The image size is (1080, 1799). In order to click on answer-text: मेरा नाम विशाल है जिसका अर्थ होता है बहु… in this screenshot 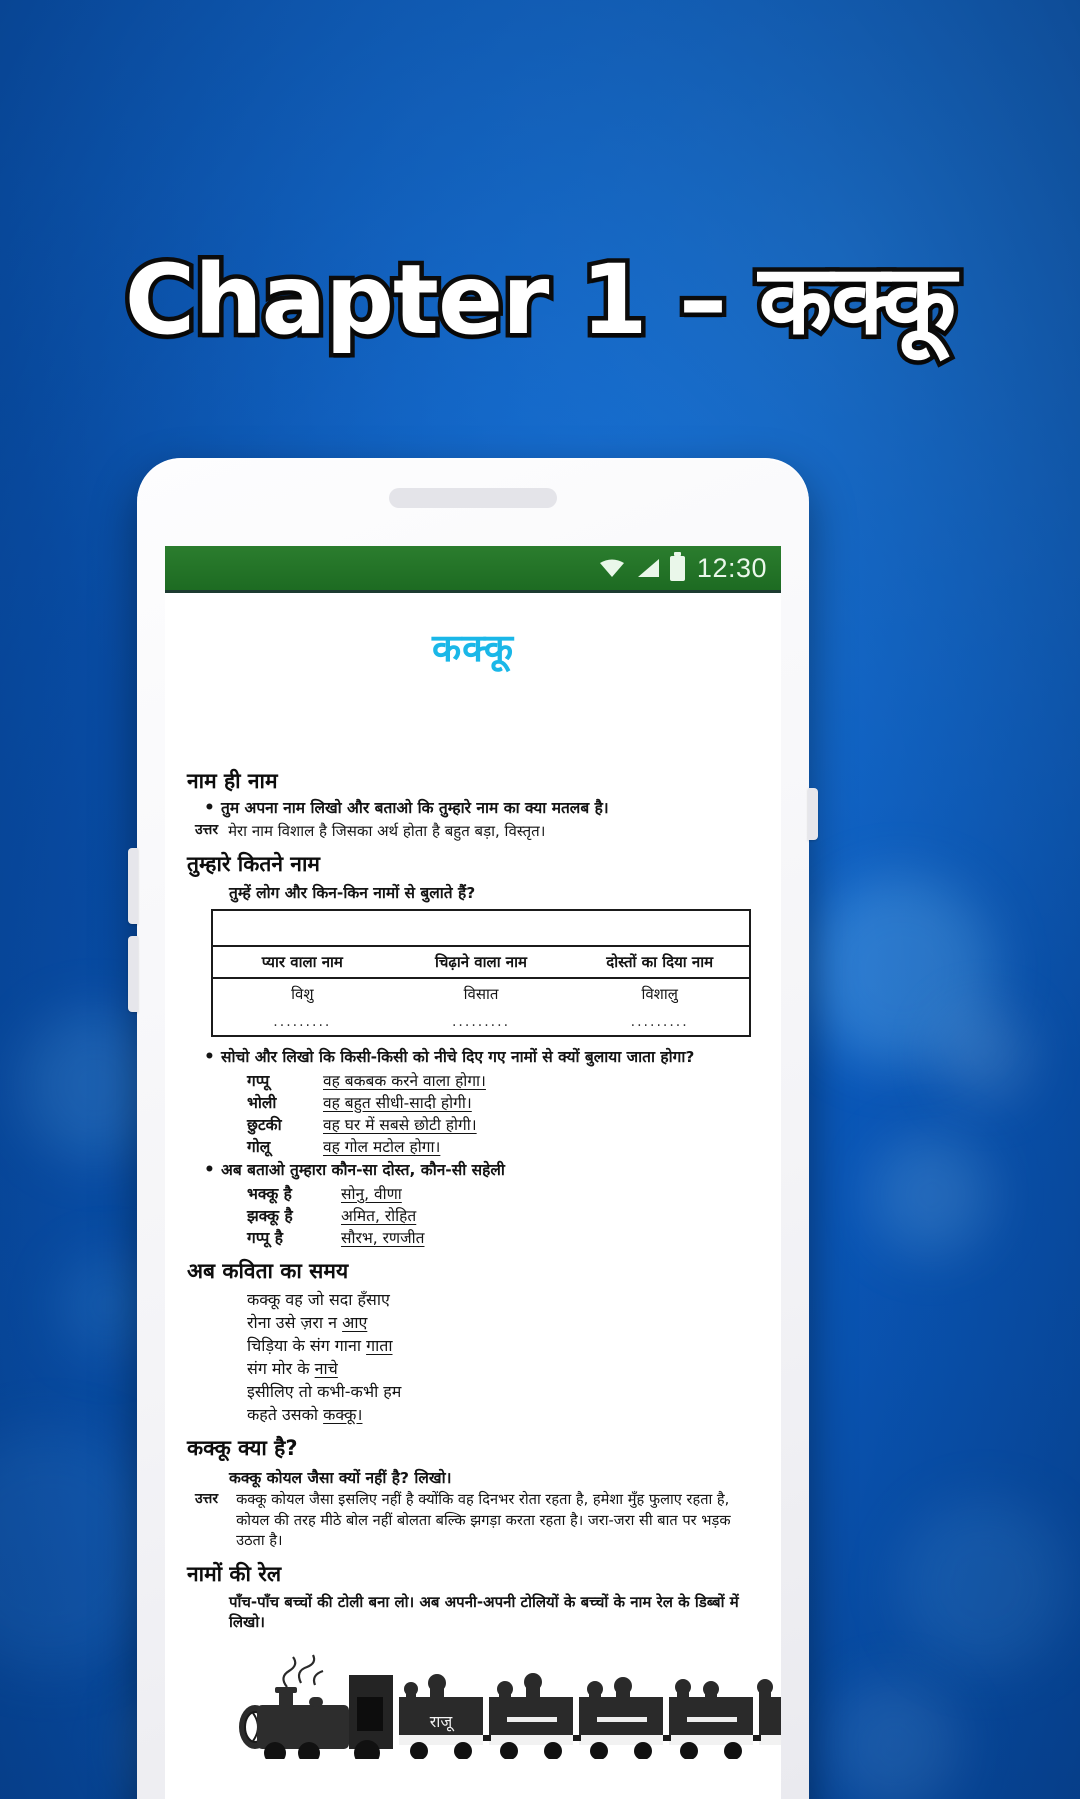, I will do `click(387, 830)`.